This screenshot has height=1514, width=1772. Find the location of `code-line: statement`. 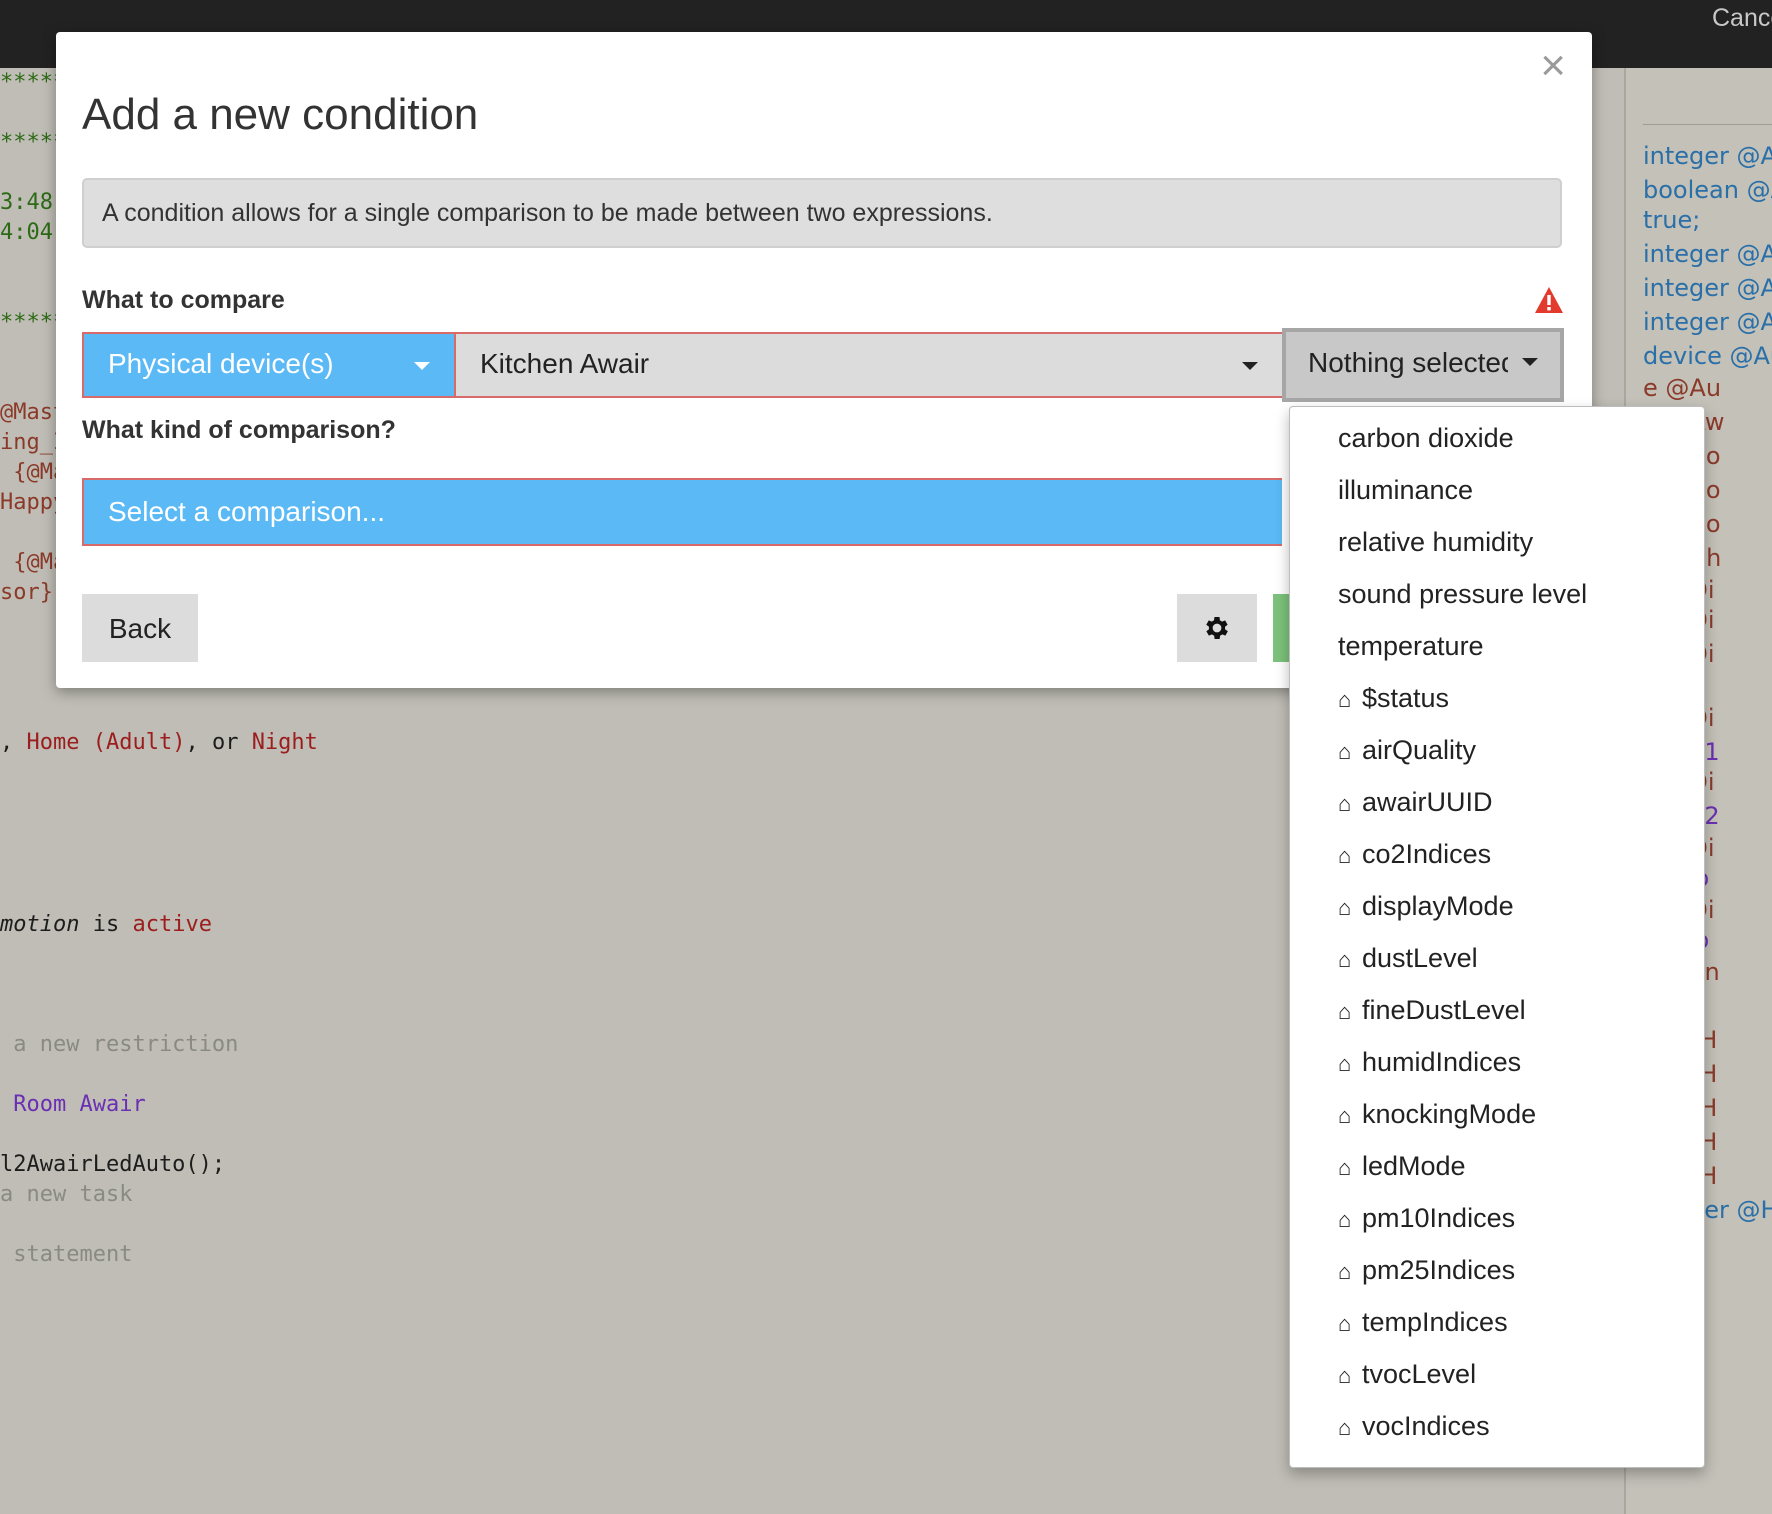

code-line: statement is located at coordinates (66, 1254).